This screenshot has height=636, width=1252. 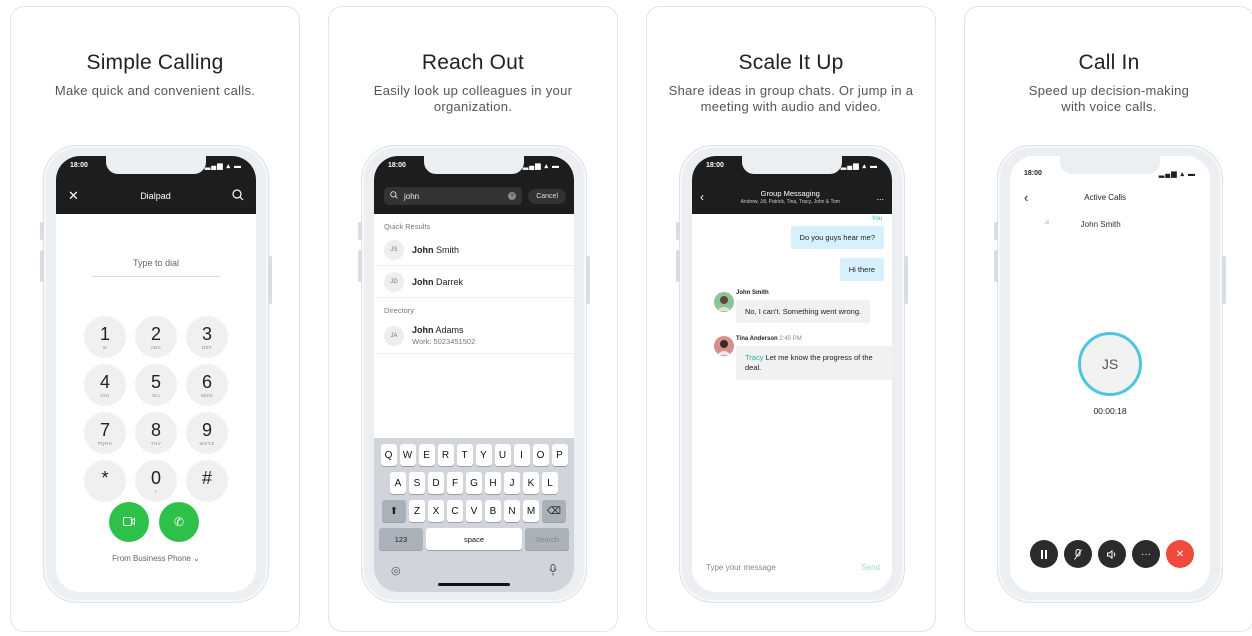 I want to click on list-item: JA John Adams Work: 5023451502, so click(x=474, y=336).